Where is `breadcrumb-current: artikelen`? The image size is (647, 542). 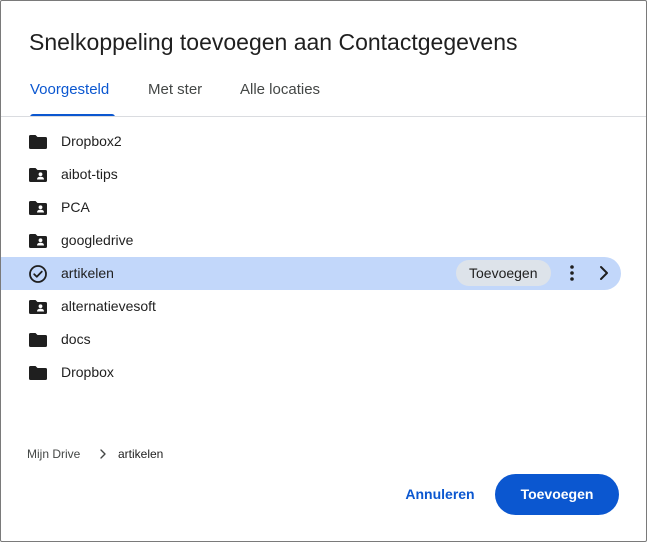 breadcrumb-current: artikelen is located at coordinates (141, 454).